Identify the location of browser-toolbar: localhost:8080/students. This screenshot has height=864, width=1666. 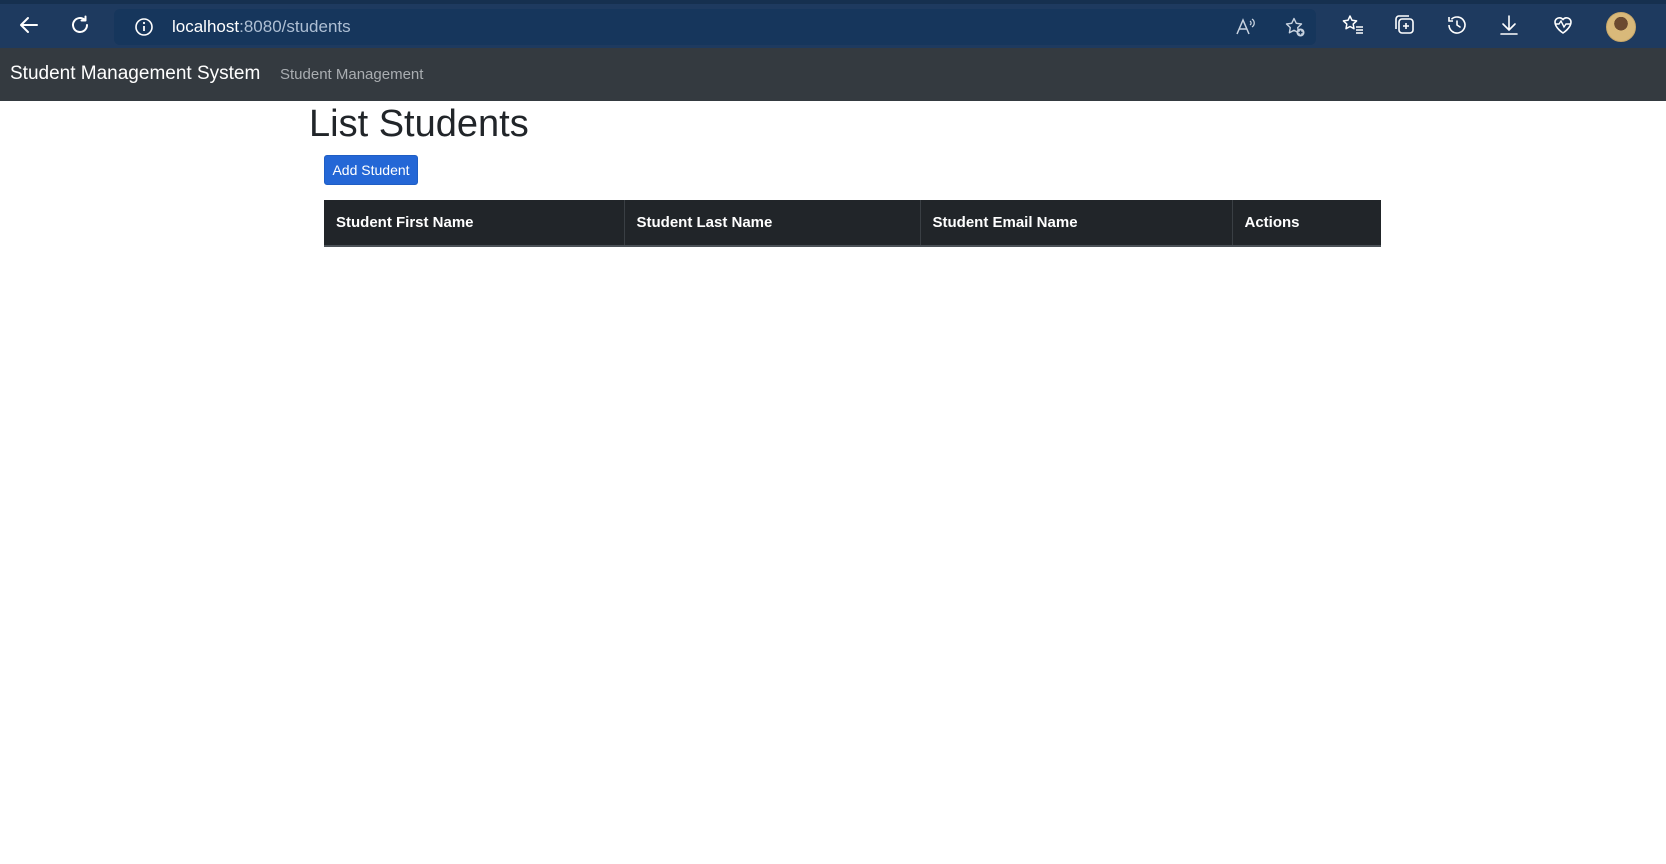
(833, 24).